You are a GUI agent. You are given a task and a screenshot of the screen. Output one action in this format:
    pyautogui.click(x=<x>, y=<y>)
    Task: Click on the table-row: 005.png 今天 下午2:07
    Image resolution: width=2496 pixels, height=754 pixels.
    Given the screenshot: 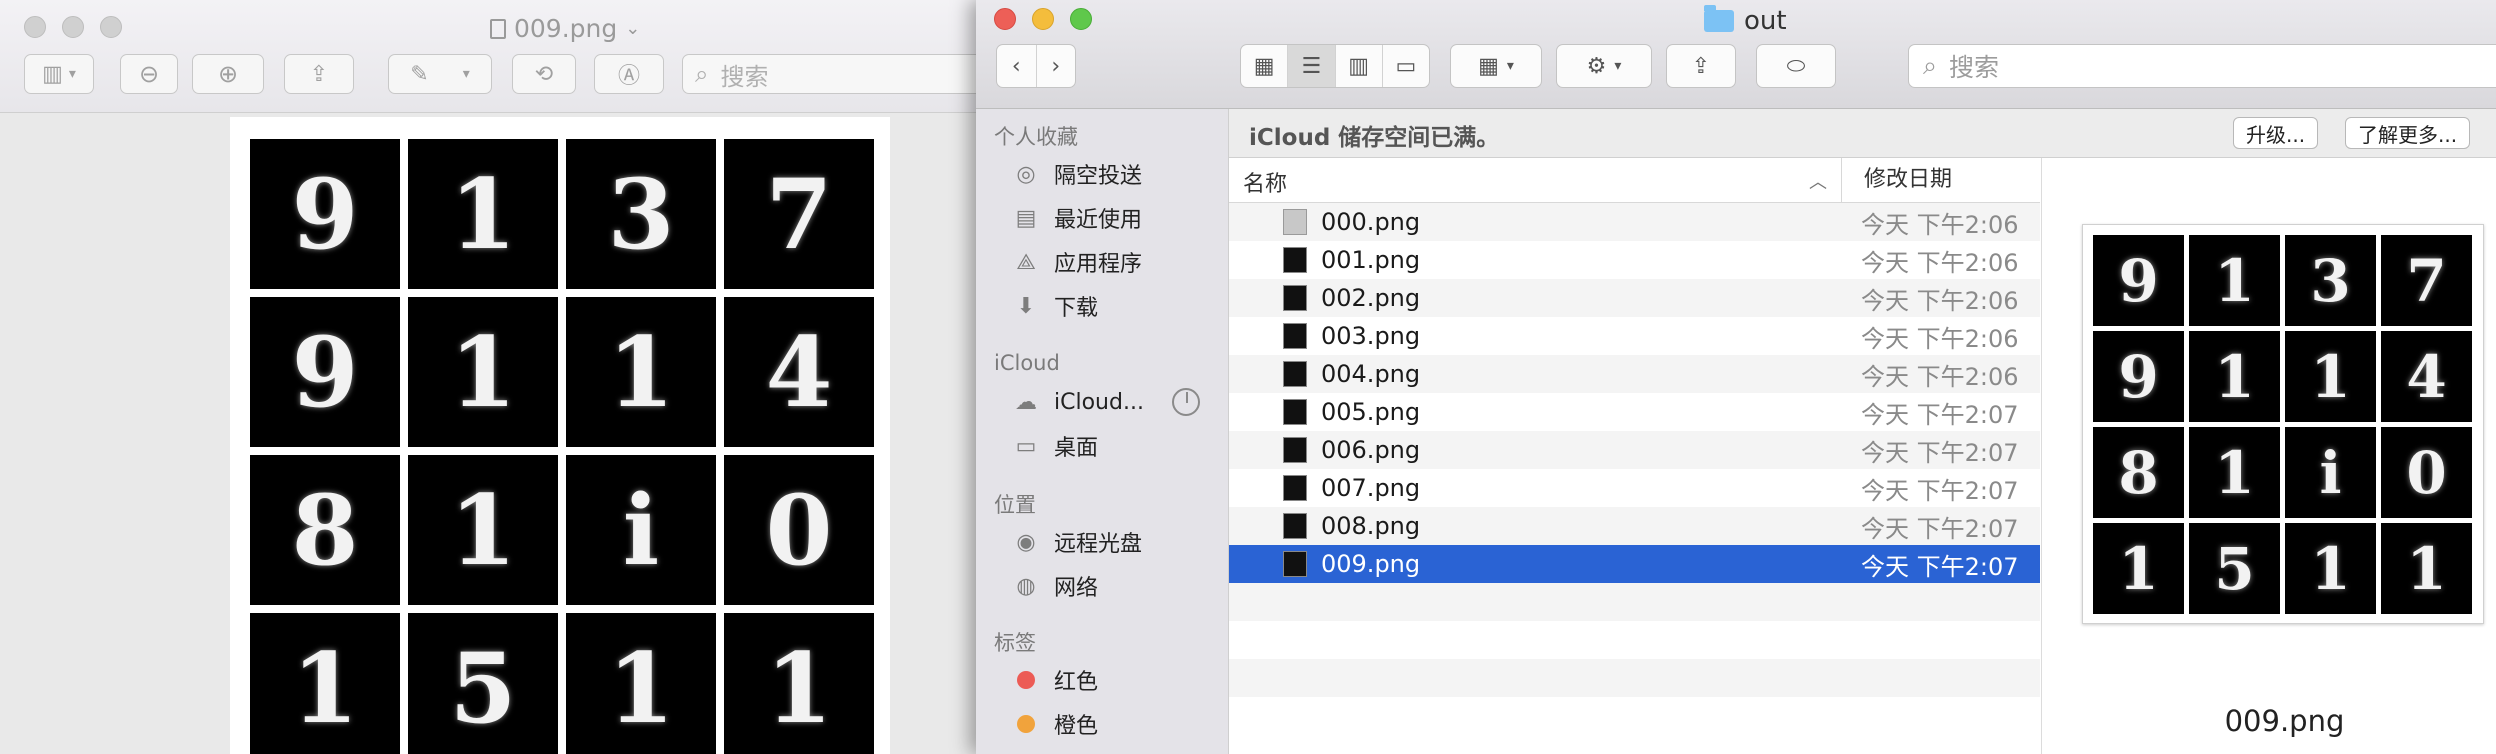 What is the action you would take?
    pyautogui.click(x=1634, y=412)
    